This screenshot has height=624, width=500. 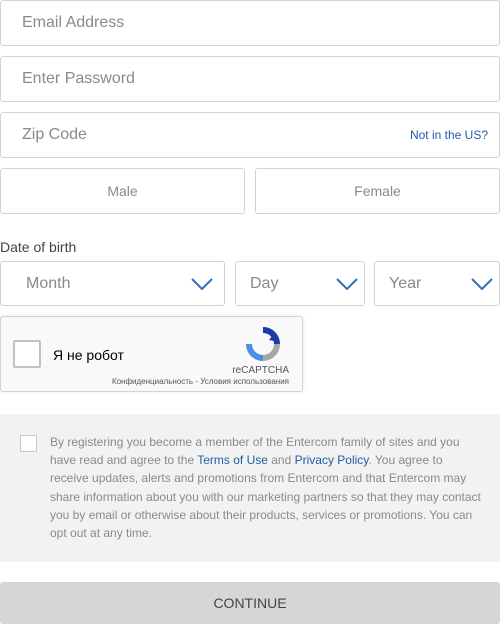 I want to click on email-input, so click(x=250, y=23).